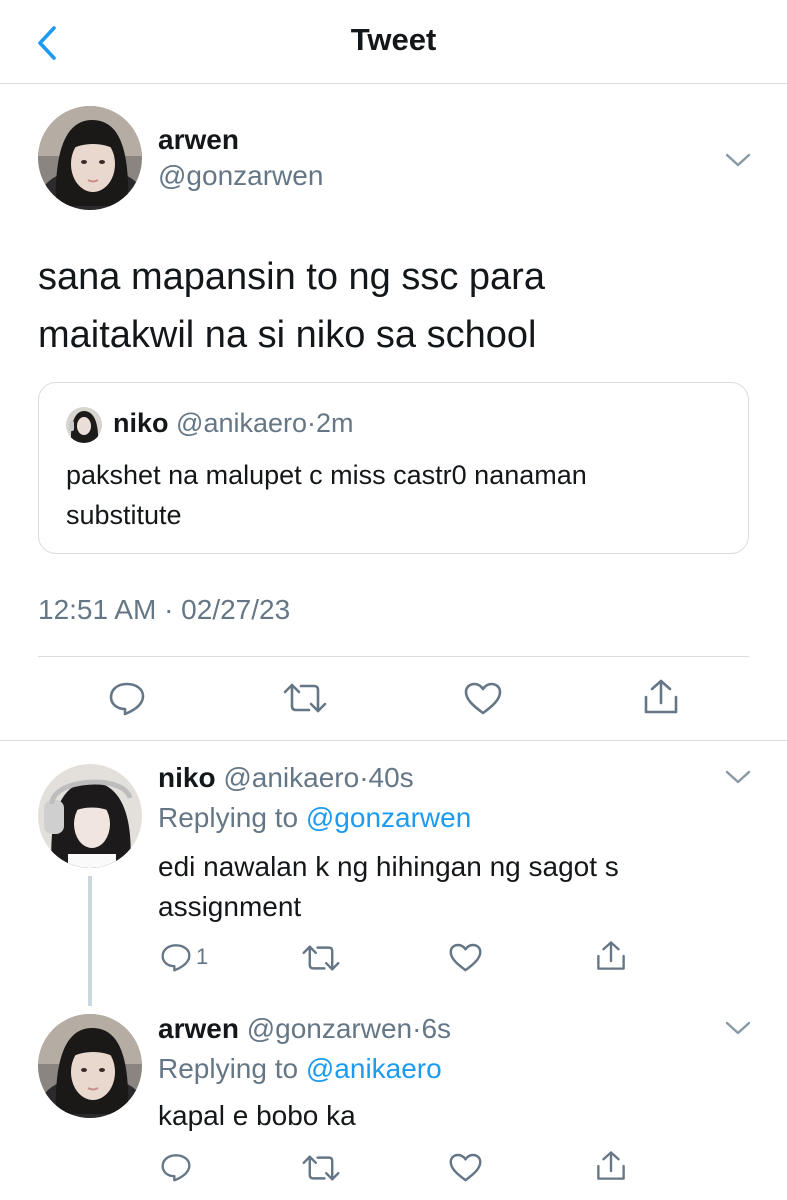 This screenshot has width=787, height=1200. What do you see at coordinates (202, 956) in the screenshot?
I see `reply-count: 1` at bounding box center [202, 956].